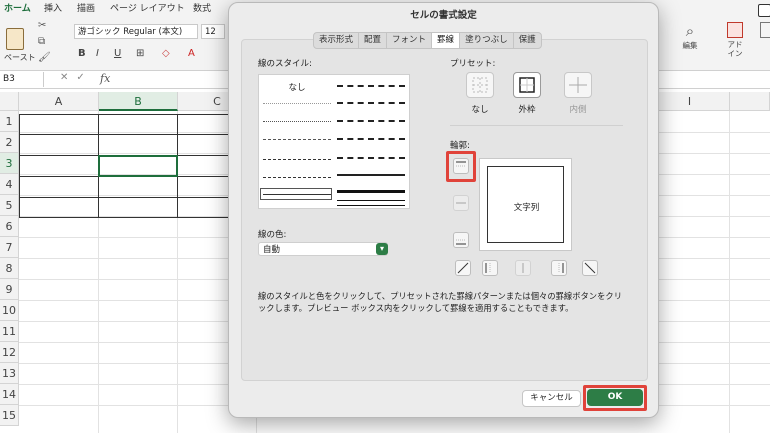 The image size is (770, 433). What do you see at coordinates (551, 398) in the screenshot?
I see `cancel-button: キャンセル` at bounding box center [551, 398].